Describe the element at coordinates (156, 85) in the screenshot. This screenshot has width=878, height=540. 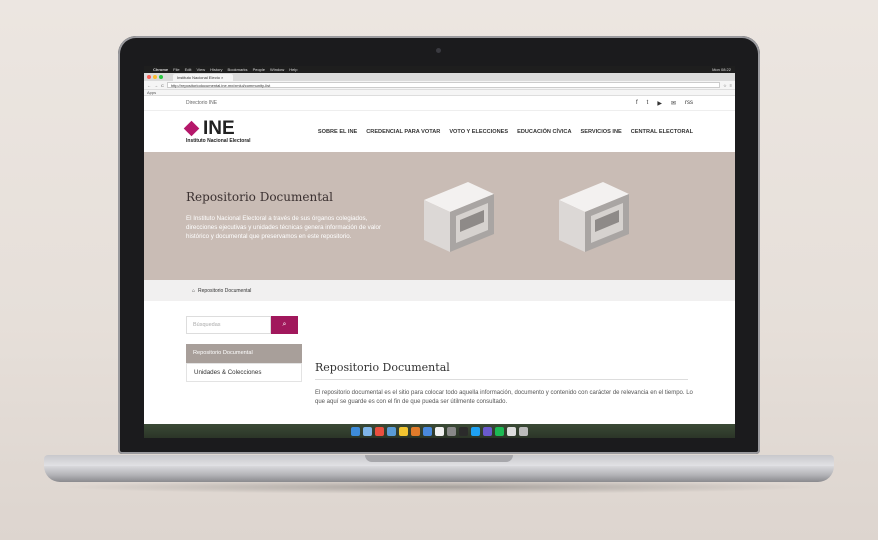
I see `forward-icon: →` at that location.